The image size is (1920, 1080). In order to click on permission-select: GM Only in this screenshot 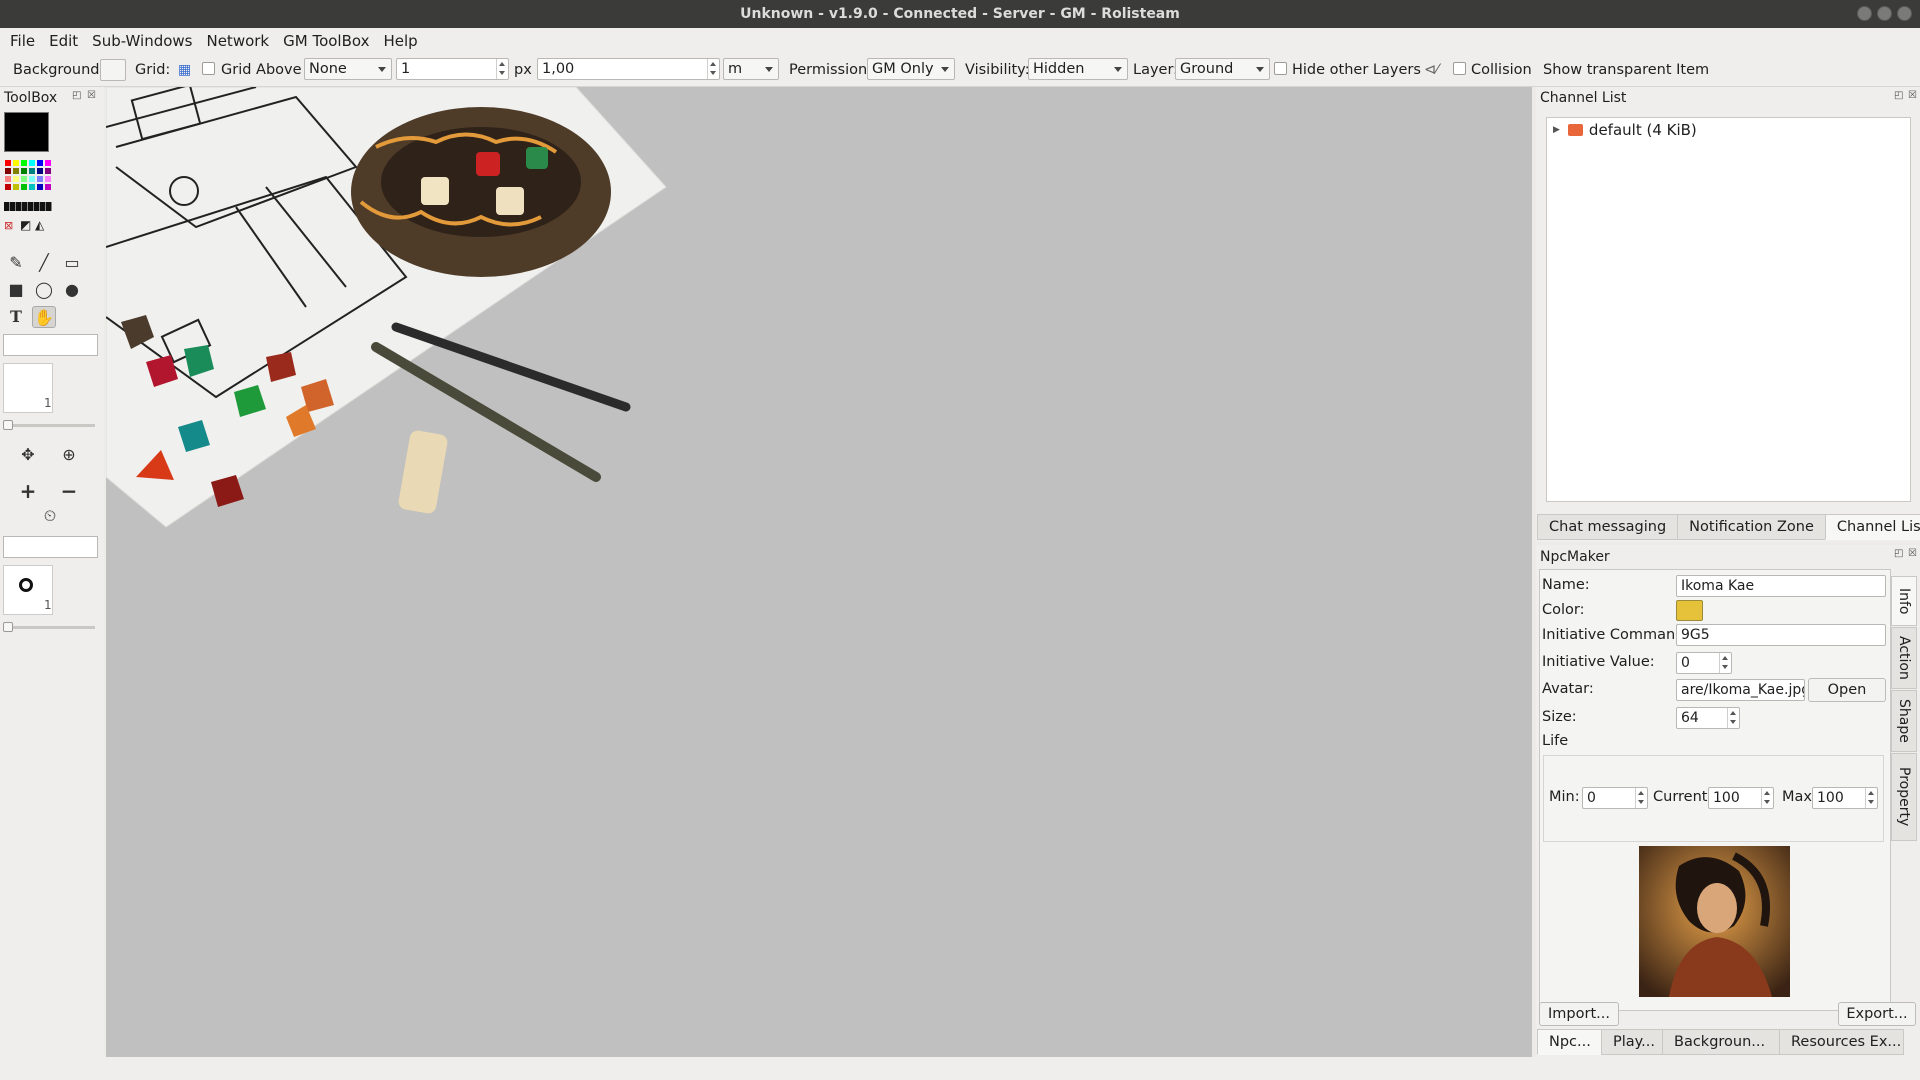, I will do `click(911, 69)`.